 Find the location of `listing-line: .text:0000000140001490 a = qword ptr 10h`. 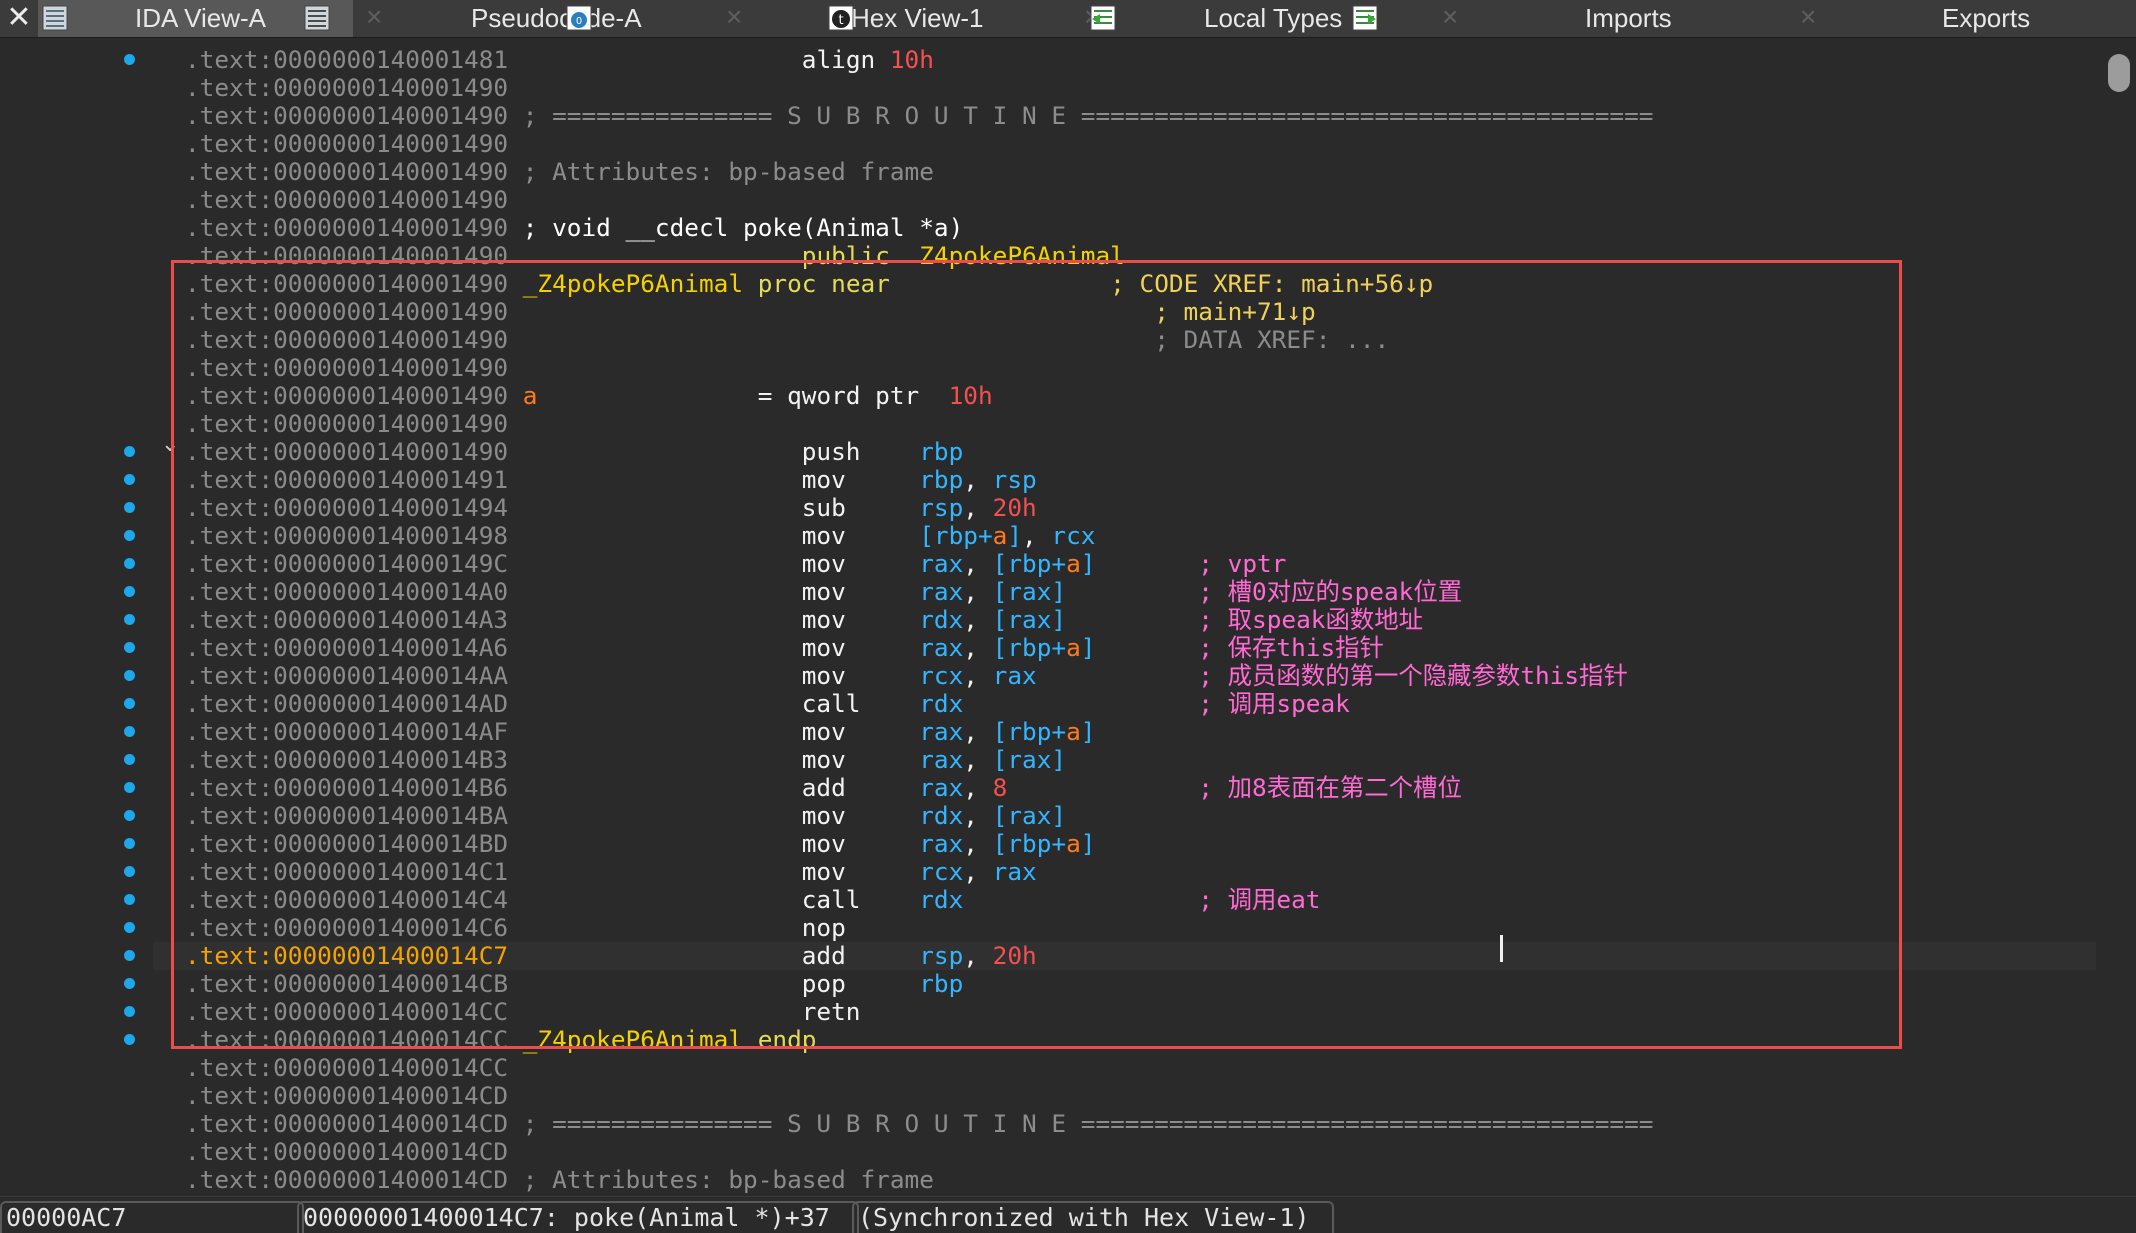

listing-line: .text:0000000140001490 a = qword ptr 10h is located at coordinates (589, 396).